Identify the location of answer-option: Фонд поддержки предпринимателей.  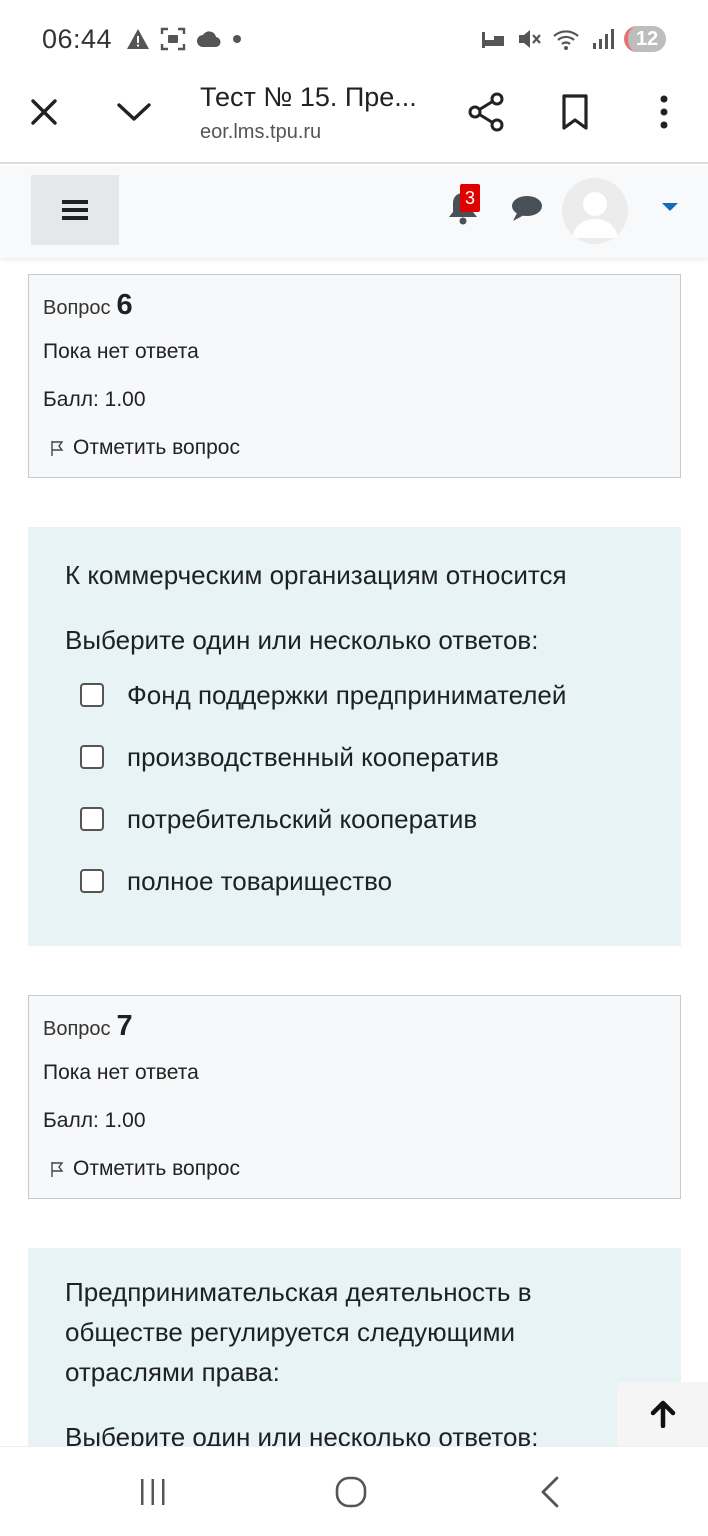
(354, 695).